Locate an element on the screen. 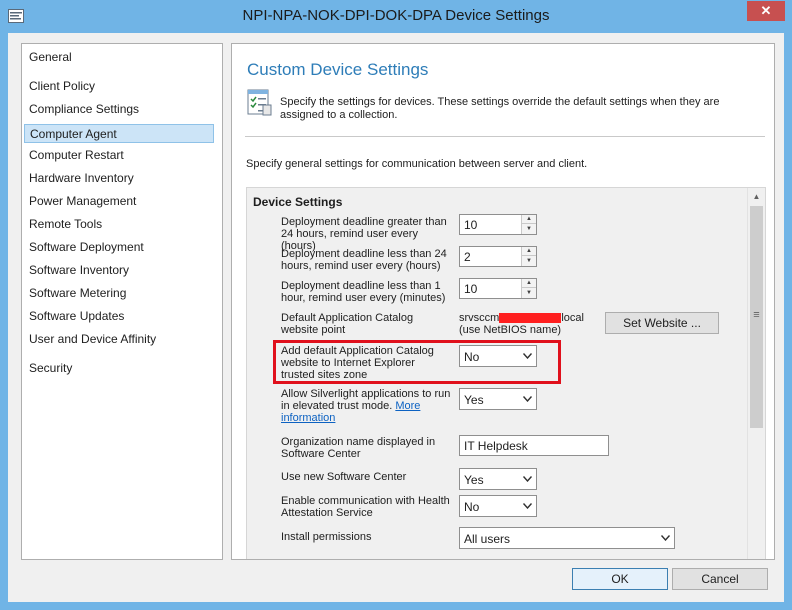 This screenshot has height=610, width=792. deadline-lt24-spin-buttons: ▲ ▼ is located at coordinates (528, 256).